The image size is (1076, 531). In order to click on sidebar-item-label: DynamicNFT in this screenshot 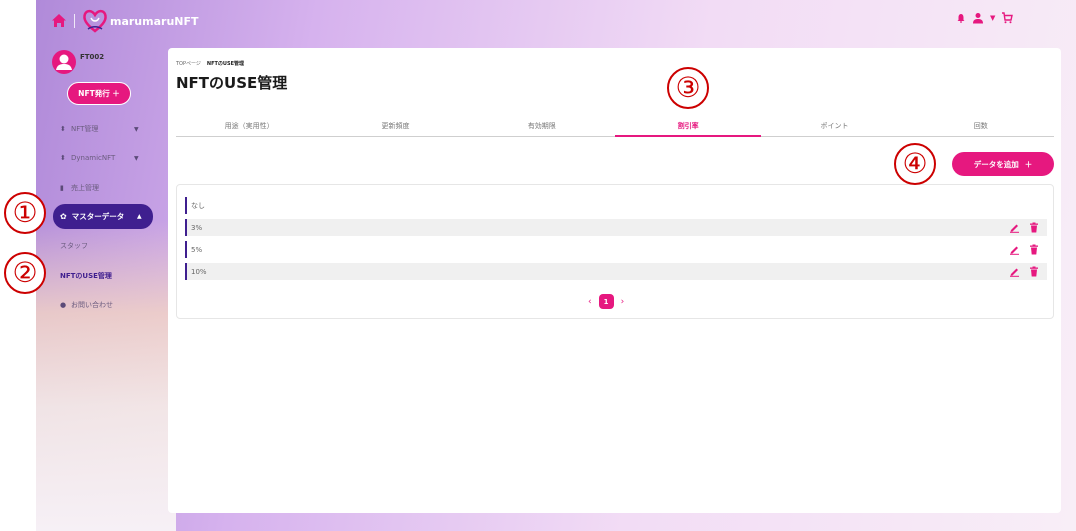, I will do `click(93, 158)`.